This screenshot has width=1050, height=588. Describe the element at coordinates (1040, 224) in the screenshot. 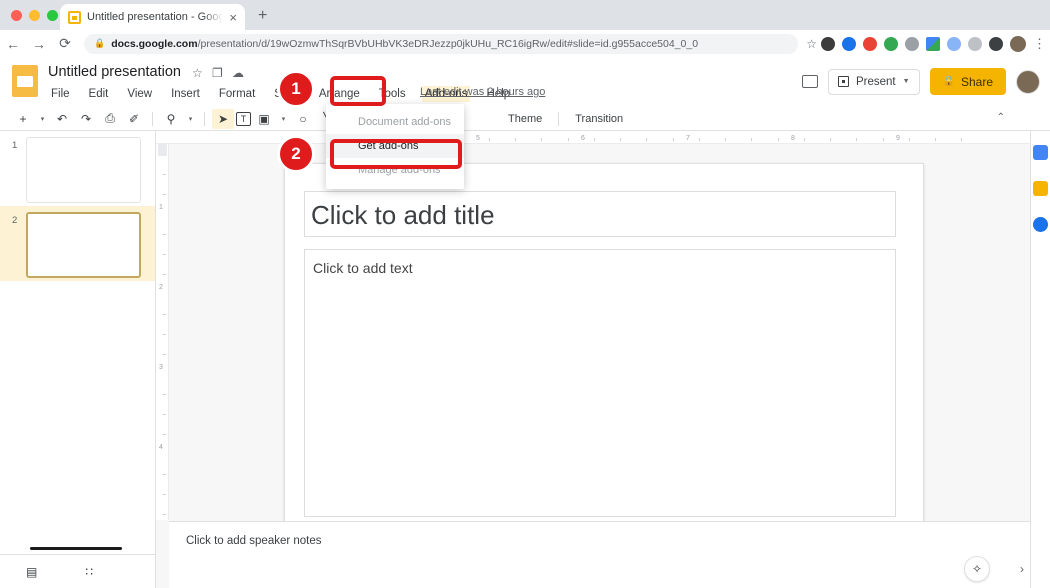

I see `google-tasks-icon` at that location.